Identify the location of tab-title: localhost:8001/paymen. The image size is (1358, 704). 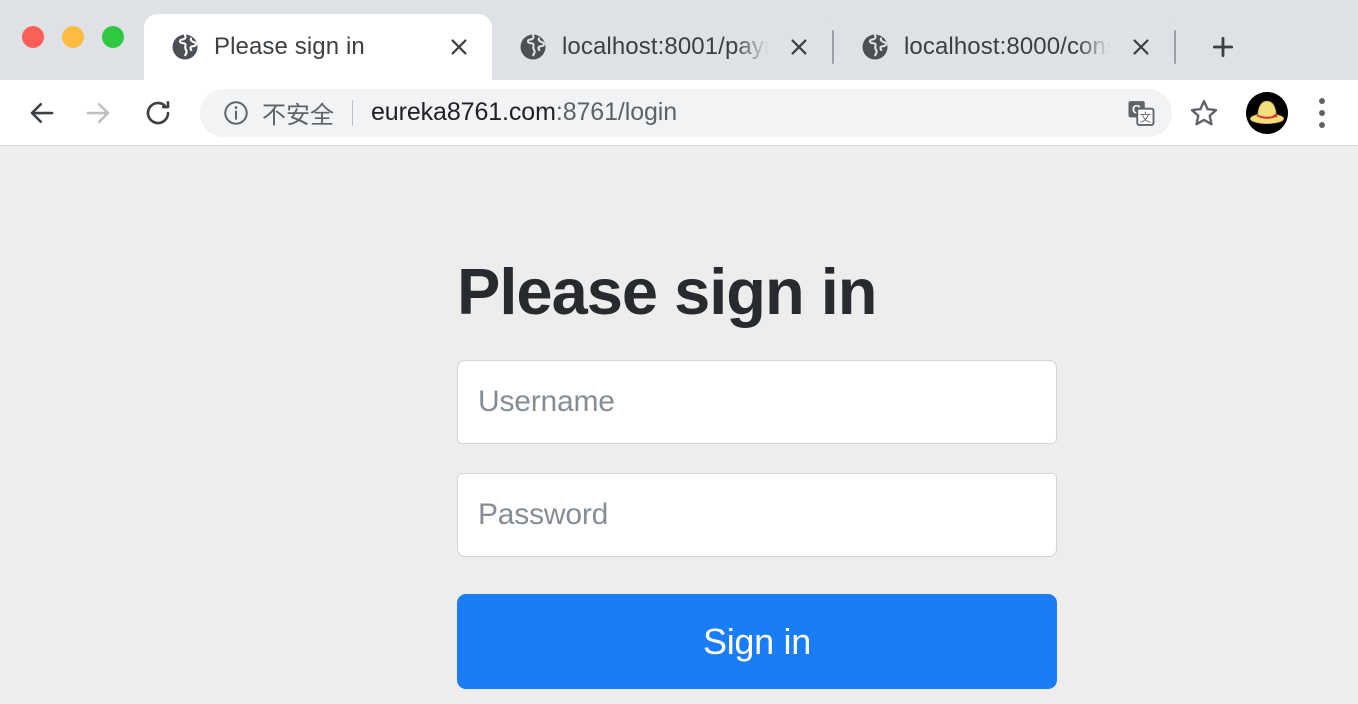
(665, 46).